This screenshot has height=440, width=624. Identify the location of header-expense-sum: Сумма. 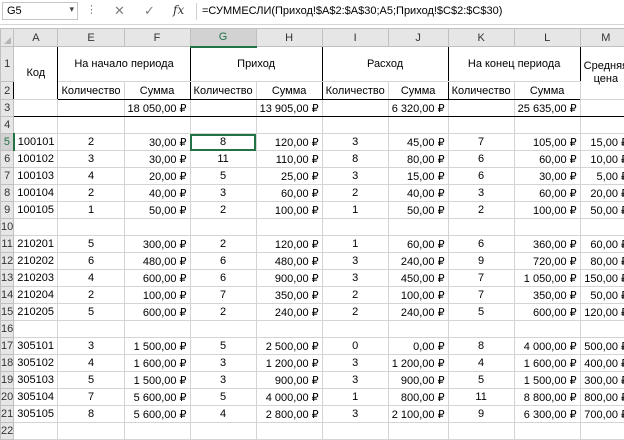
(418, 91).